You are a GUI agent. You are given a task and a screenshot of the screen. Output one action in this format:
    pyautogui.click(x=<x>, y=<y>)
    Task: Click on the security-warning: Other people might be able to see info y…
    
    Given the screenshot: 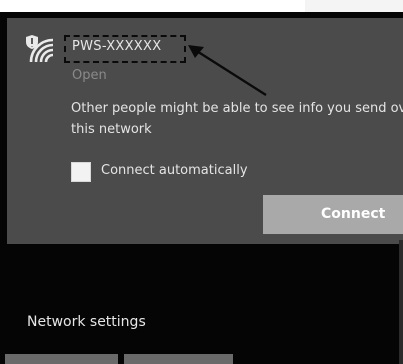 What is the action you would take?
    pyautogui.click(x=237, y=119)
    